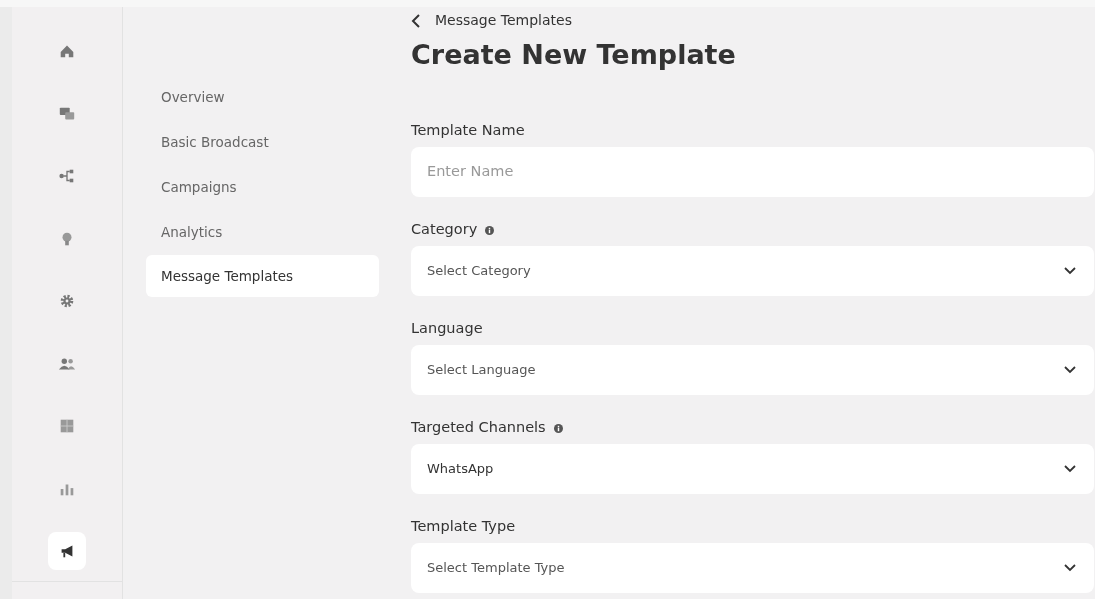 Image resolution: width=1095 pixels, height=599 pixels. Describe the element at coordinates (262, 97) in the screenshot. I see `submenu-item: Overview` at that location.